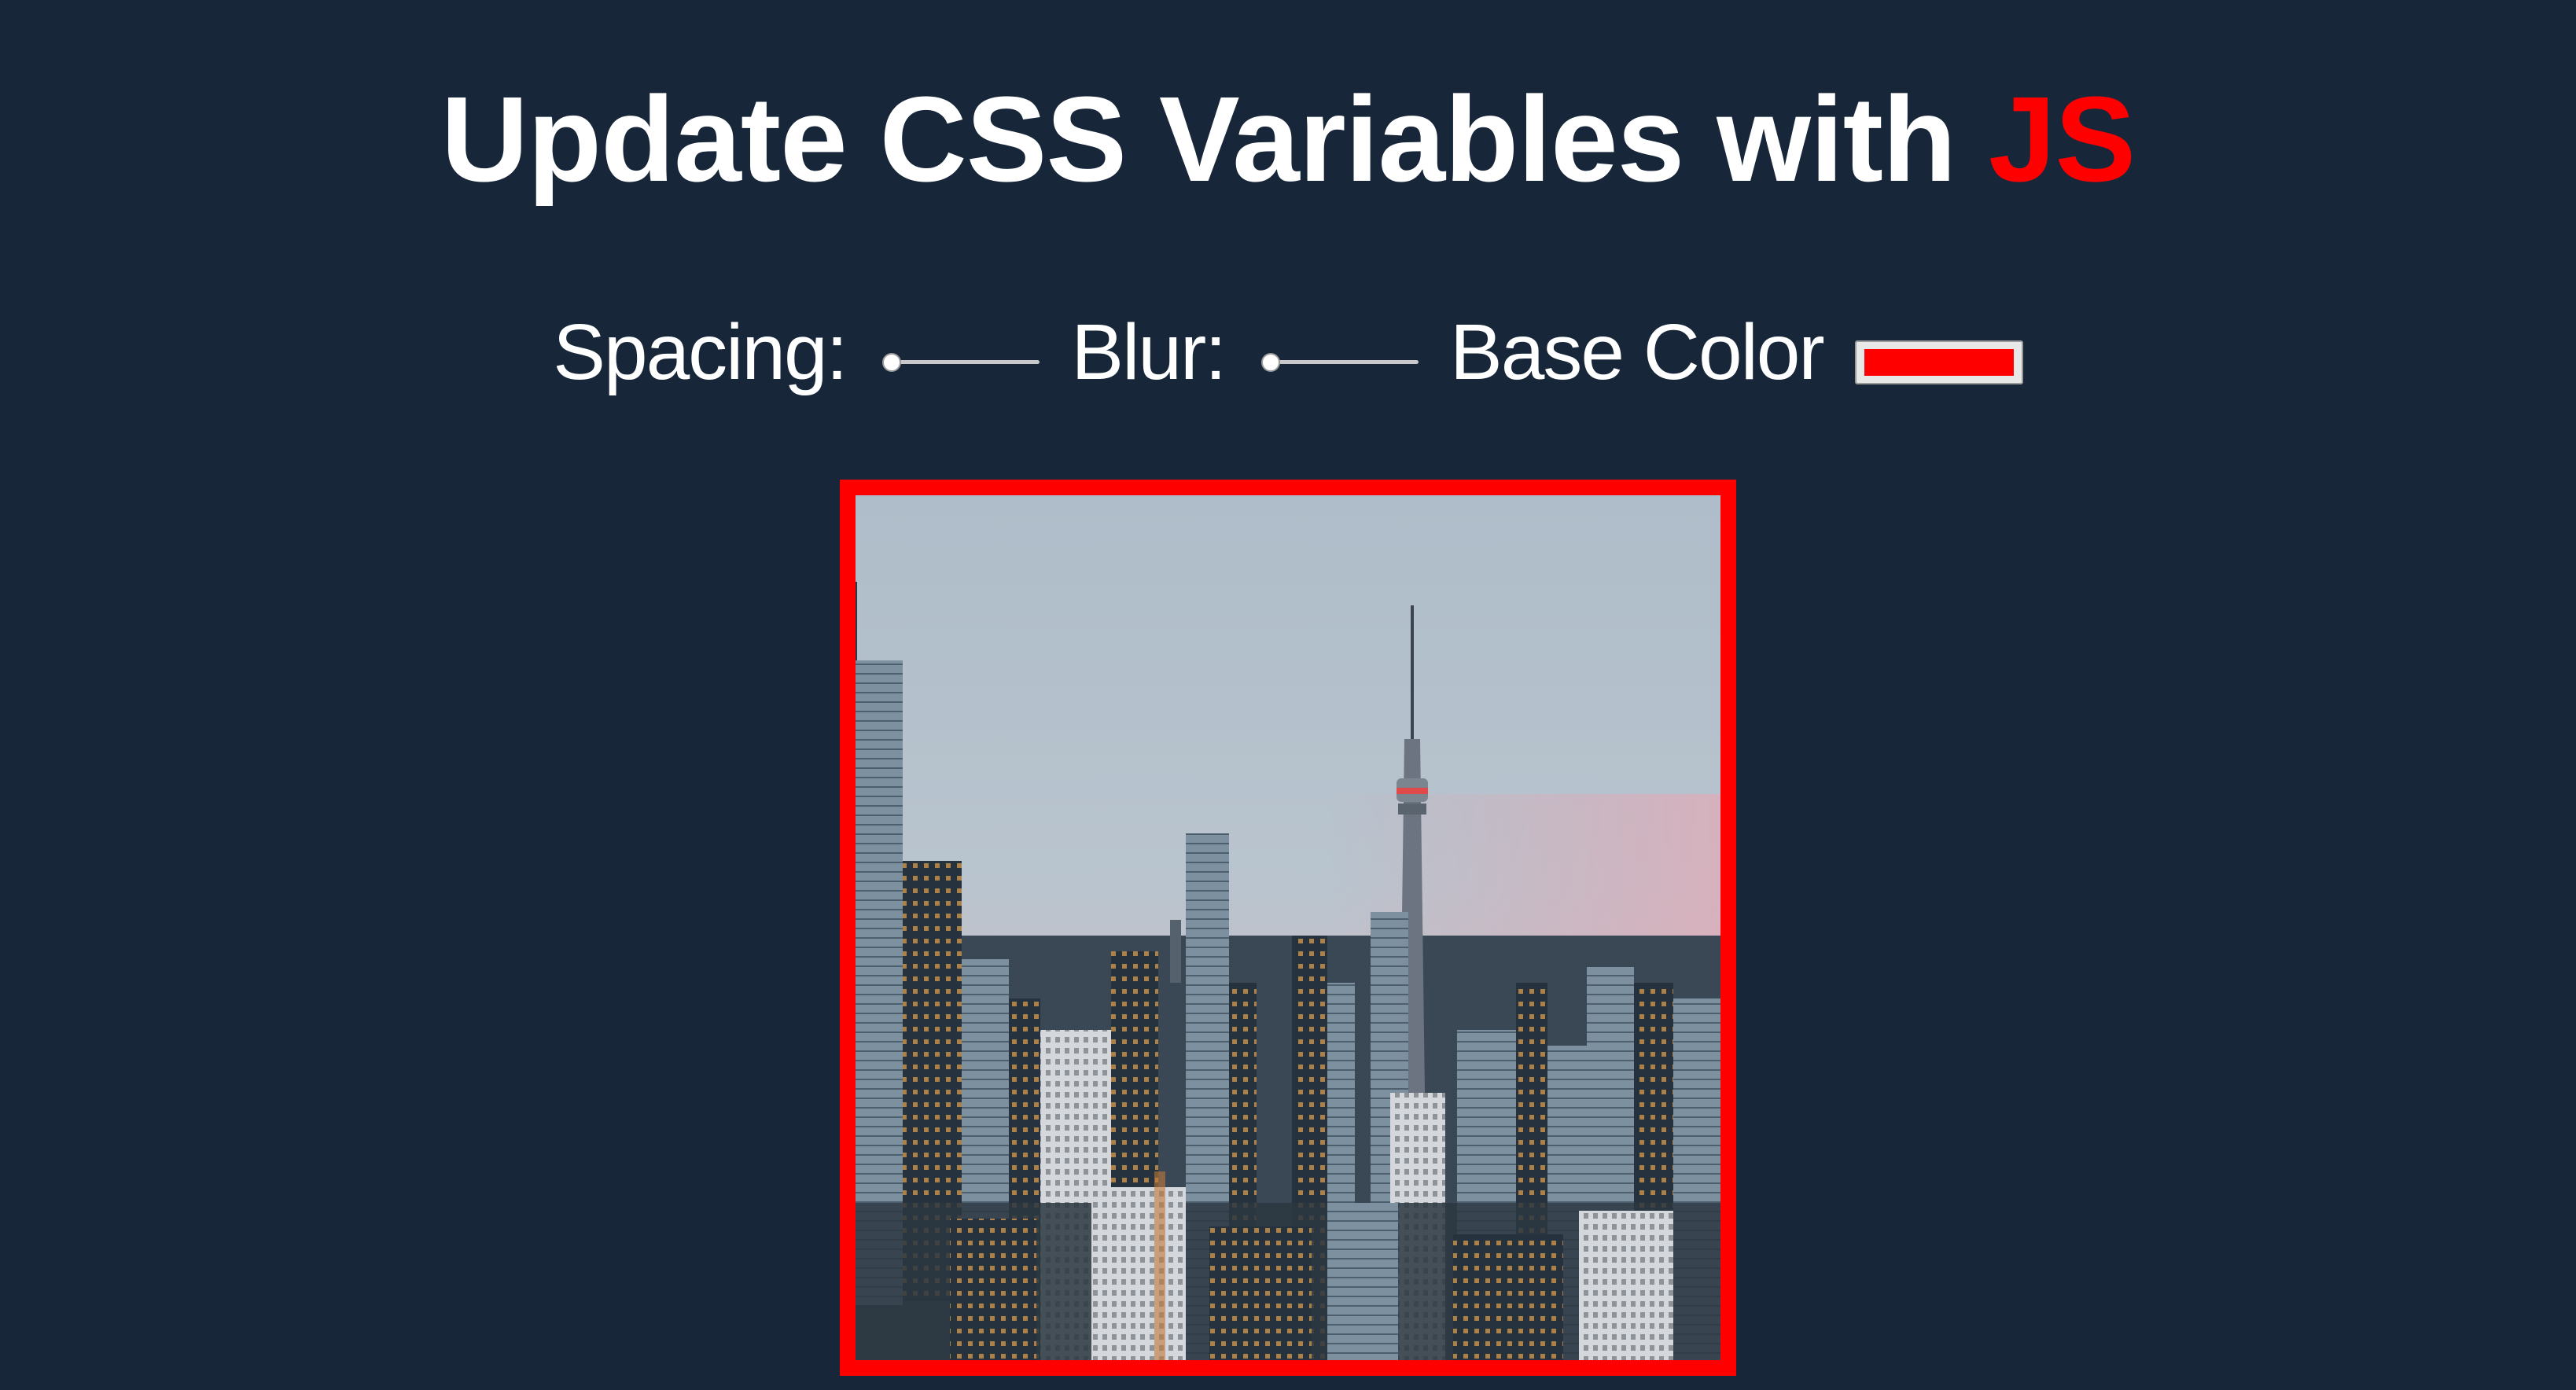 This screenshot has width=2576, height=1390. Describe the element at coordinates (892, 362) in the screenshot. I see `spacing-slider-thumb` at that location.